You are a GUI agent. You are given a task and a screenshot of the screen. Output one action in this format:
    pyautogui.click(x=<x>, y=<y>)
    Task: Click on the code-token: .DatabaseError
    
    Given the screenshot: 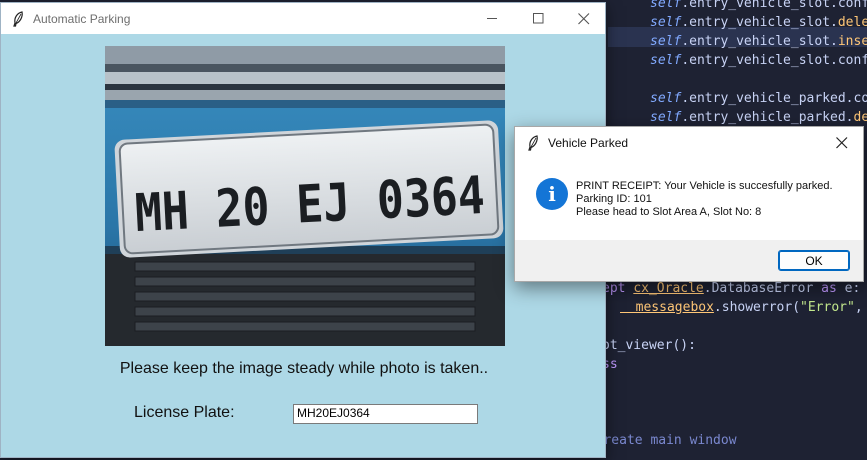 What is the action you would take?
    pyautogui.click(x=762, y=288)
    